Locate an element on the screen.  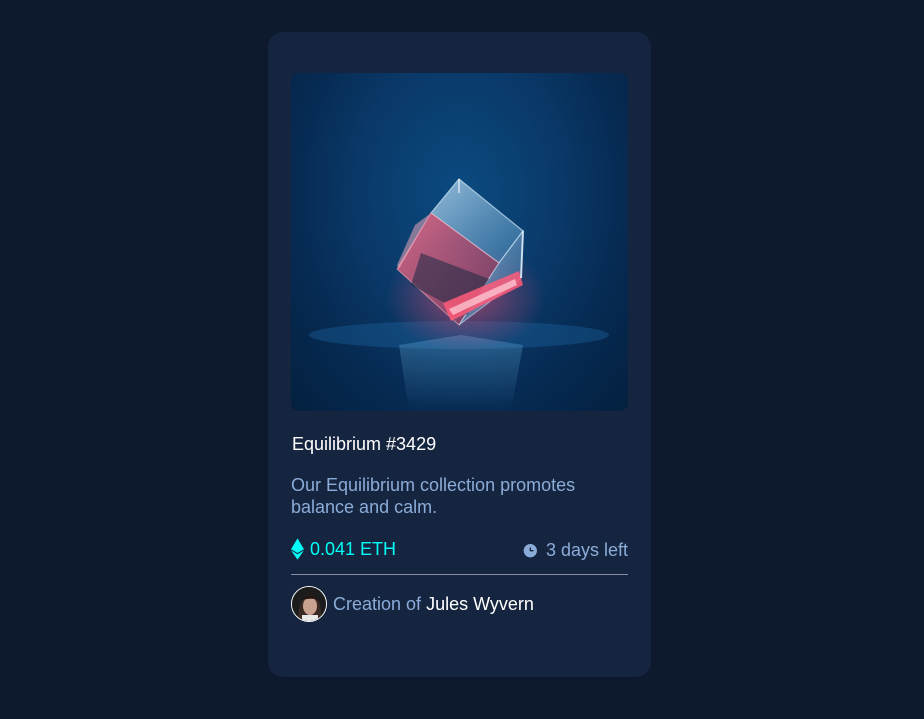
nft-price: 0.041 ETH is located at coordinates (343, 549).